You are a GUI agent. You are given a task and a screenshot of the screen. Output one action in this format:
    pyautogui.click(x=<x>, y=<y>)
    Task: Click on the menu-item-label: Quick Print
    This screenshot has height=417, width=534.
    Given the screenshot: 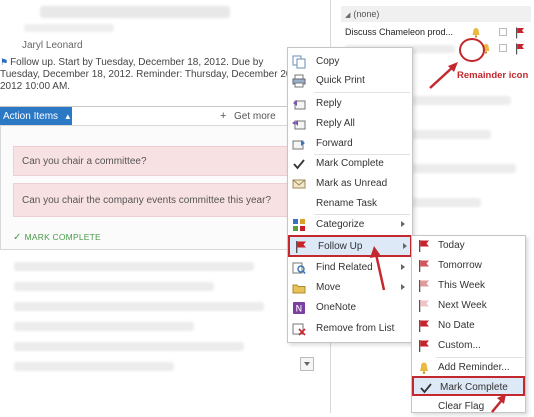 What is the action you would take?
    pyautogui.click(x=340, y=80)
    